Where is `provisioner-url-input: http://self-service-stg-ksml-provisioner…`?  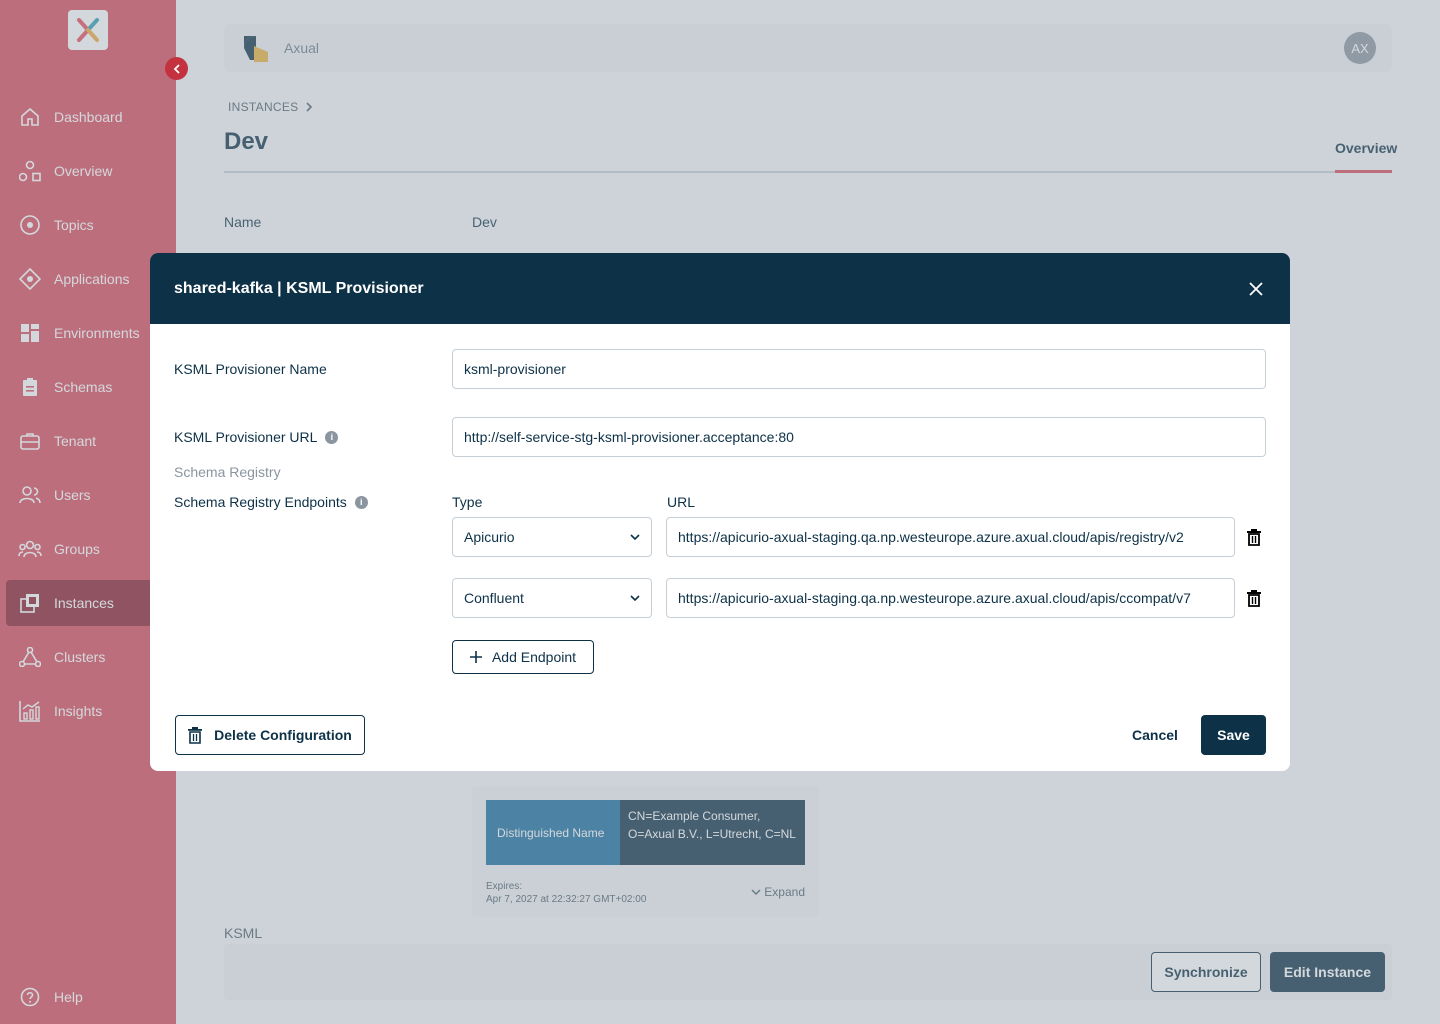 provisioner-url-input: http://self-service-stg-ksml-provisioner… is located at coordinates (859, 437).